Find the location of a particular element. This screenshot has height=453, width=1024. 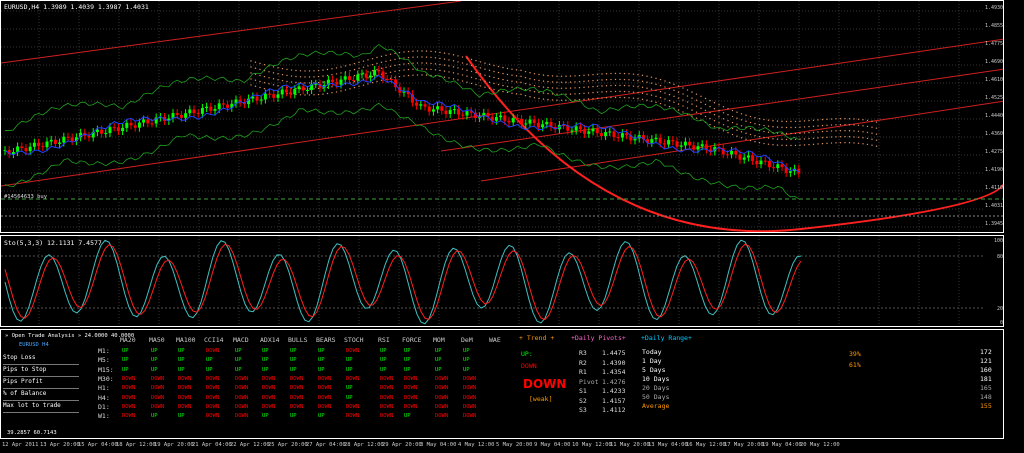

time-axis-label: 17 May 20:00 is located at coordinates (744, 445).